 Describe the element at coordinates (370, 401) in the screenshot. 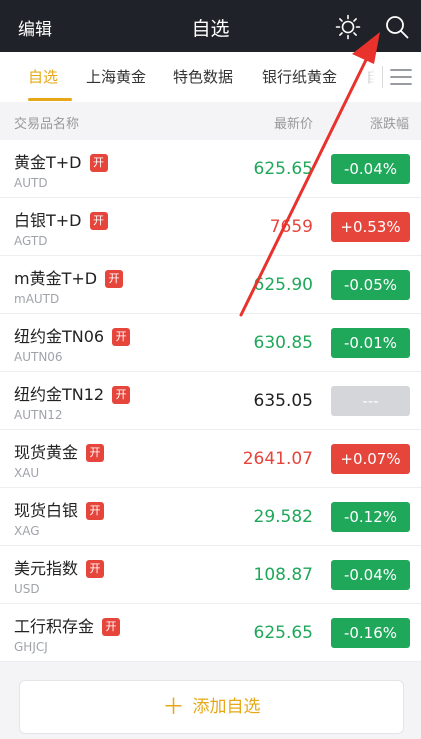

I see `item-change: ---` at that location.